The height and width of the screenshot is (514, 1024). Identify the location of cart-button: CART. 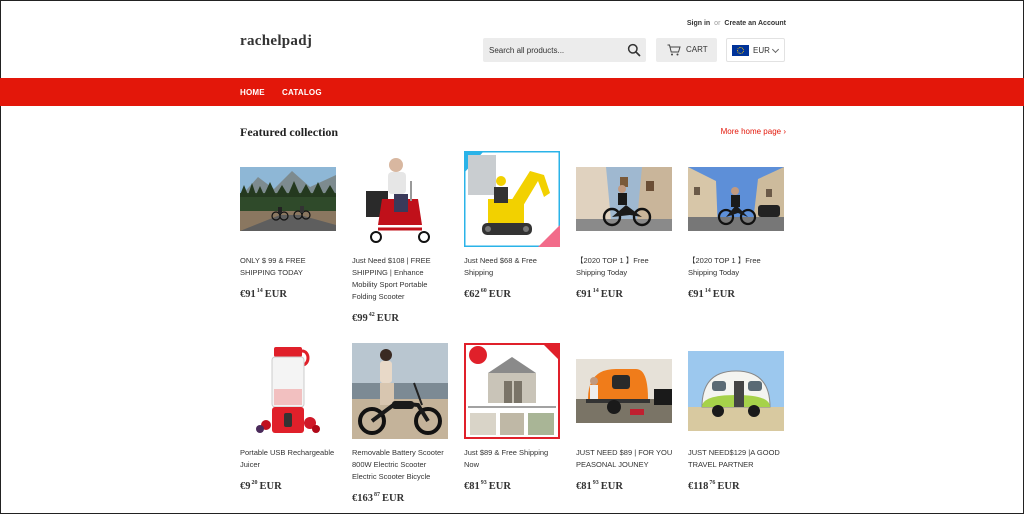
(686, 50).